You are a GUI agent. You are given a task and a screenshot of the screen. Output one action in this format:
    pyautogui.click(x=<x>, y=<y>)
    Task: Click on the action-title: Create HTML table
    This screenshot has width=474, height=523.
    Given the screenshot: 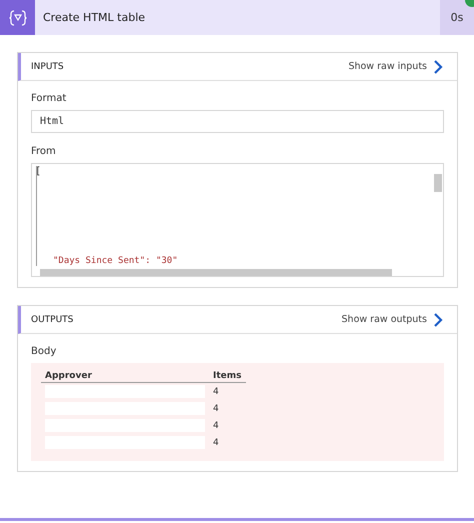 What is the action you would take?
    pyautogui.click(x=94, y=17)
    